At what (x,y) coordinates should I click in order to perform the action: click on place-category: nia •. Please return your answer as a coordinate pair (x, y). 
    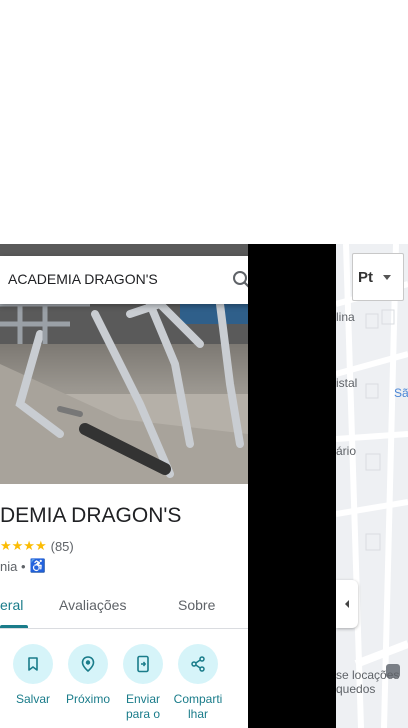
    Looking at the image, I should click on (13, 566).